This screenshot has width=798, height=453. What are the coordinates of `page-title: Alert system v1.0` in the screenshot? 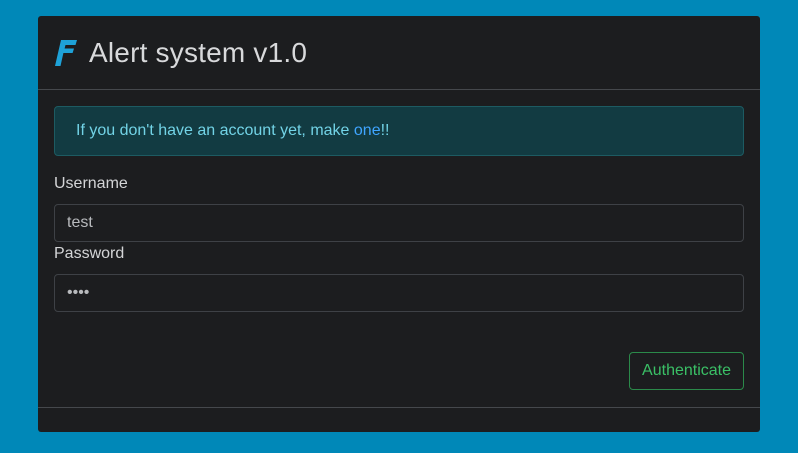 It's located at (198, 52).